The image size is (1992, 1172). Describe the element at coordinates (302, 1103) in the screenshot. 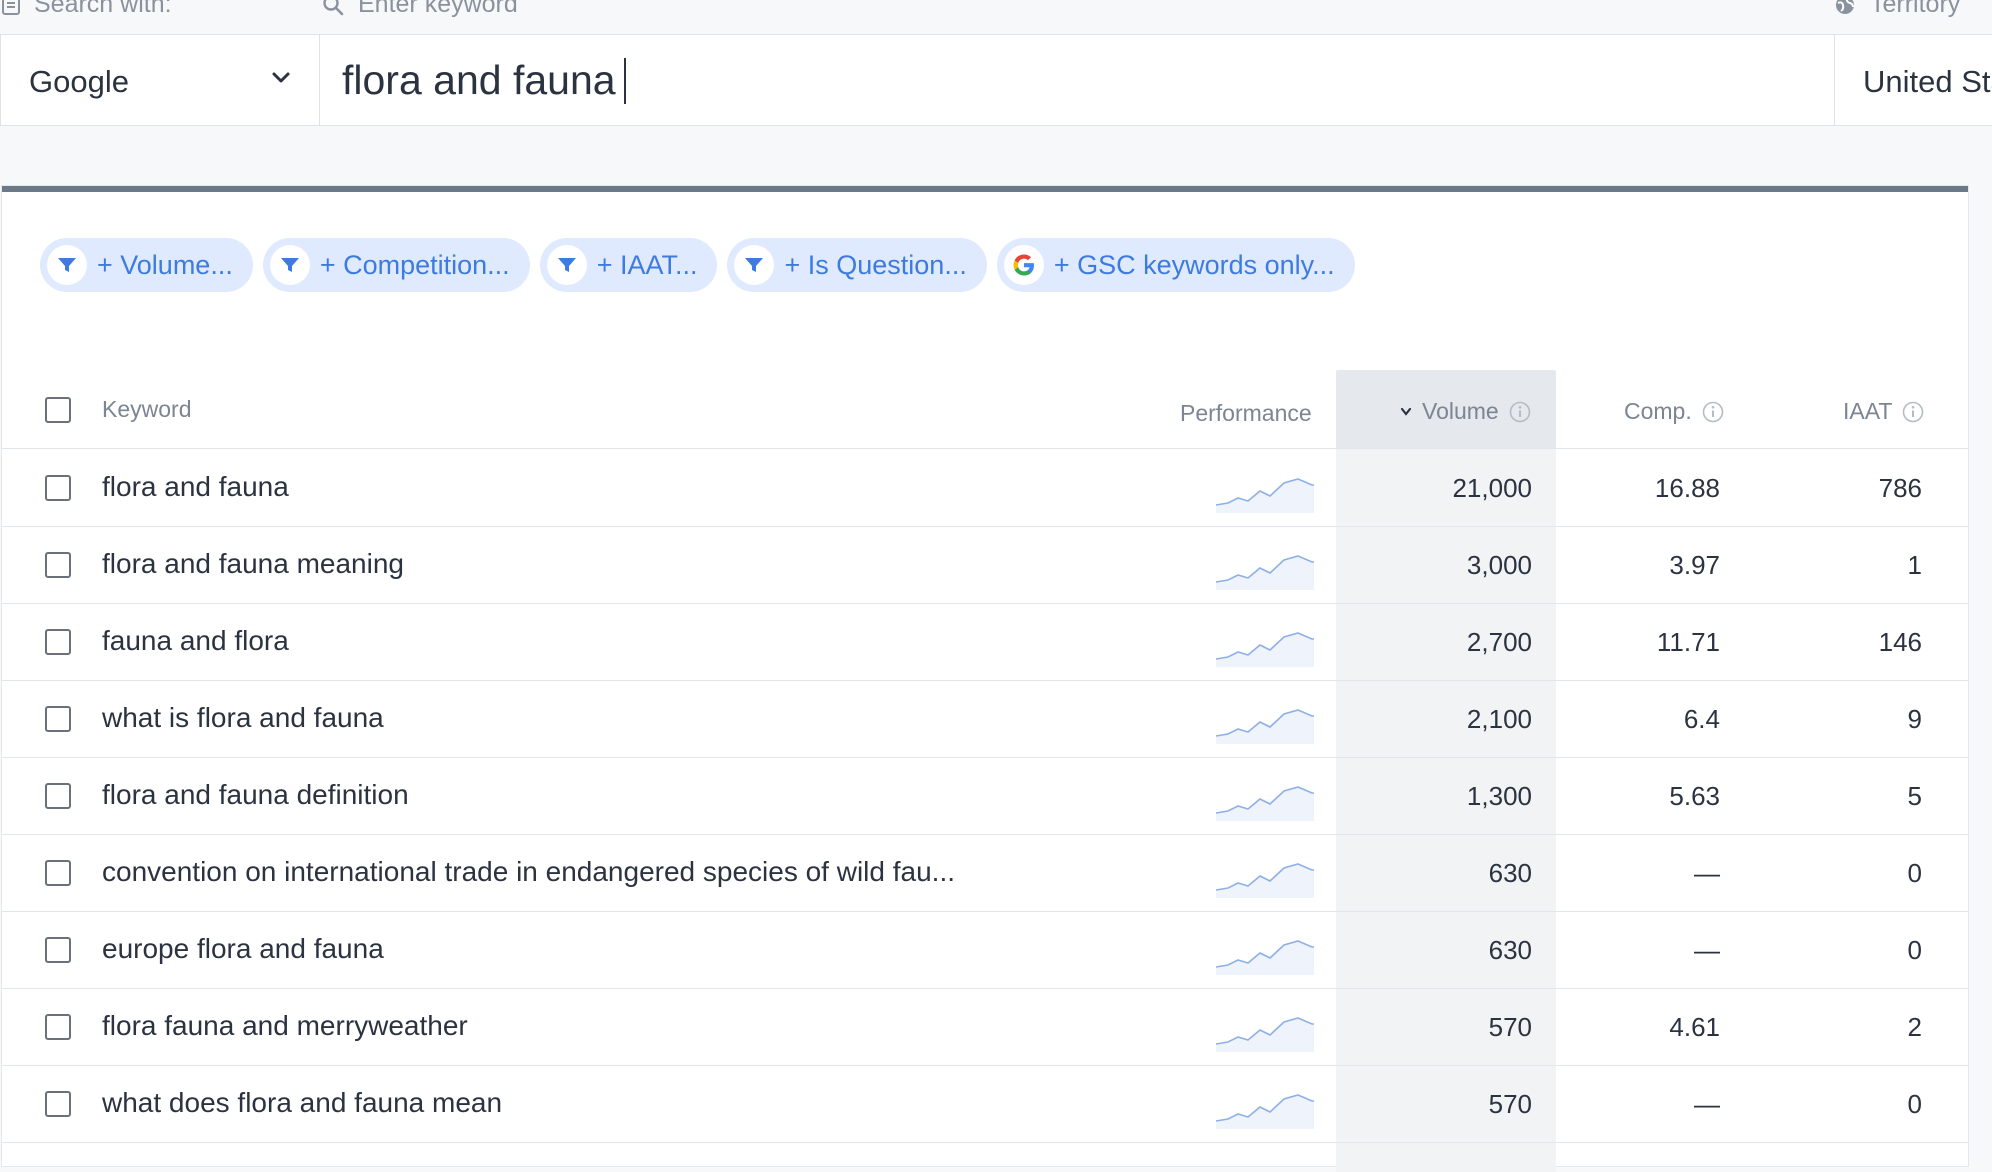

I see `keyword-cell: what does flora and fauna mean` at that location.